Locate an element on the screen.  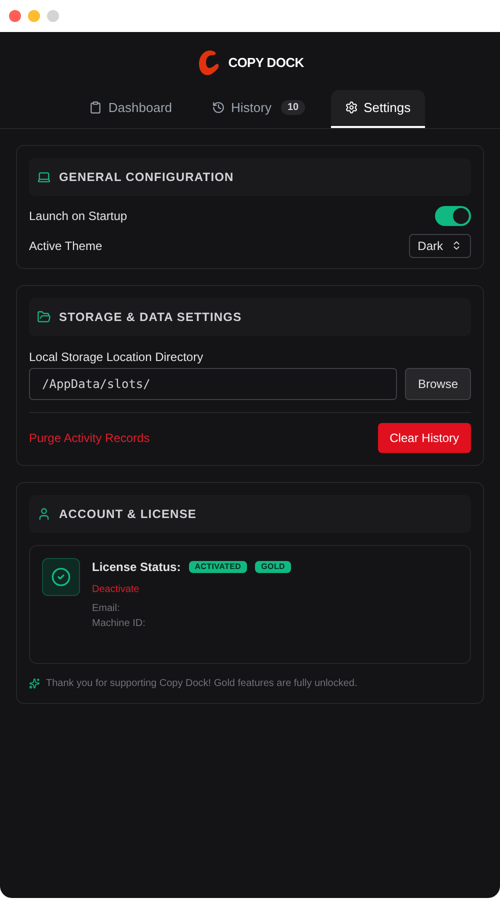
check-badge-icon is located at coordinates (61, 577).